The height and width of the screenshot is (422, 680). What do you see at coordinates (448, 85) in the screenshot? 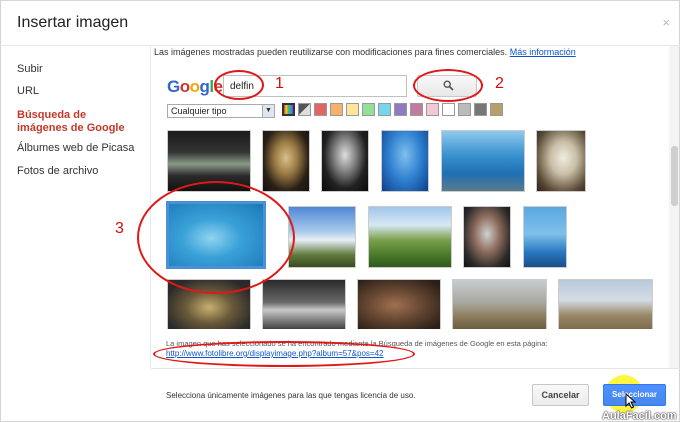
I see `annotation-circle-search-button` at bounding box center [448, 85].